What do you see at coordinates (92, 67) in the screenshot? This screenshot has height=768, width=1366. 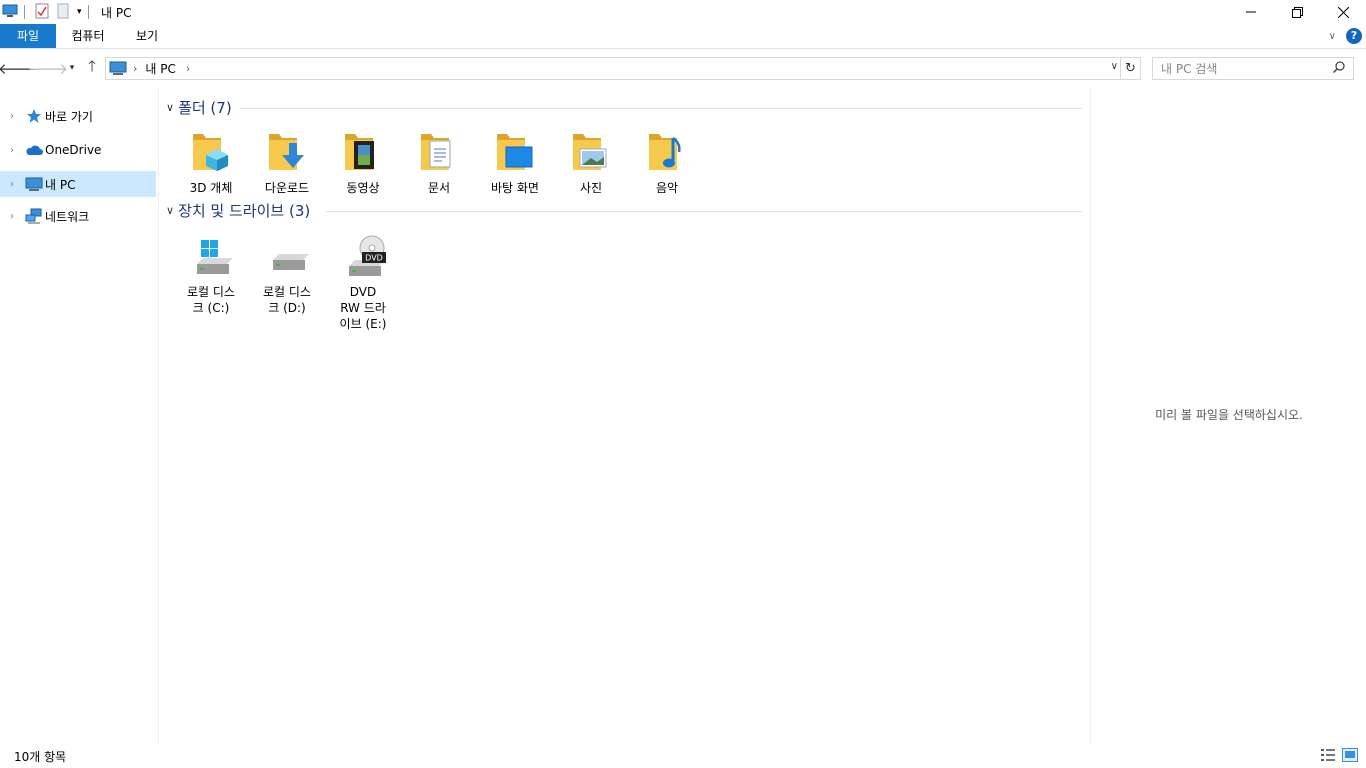 I see `up-button: 🡑` at bounding box center [92, 67].